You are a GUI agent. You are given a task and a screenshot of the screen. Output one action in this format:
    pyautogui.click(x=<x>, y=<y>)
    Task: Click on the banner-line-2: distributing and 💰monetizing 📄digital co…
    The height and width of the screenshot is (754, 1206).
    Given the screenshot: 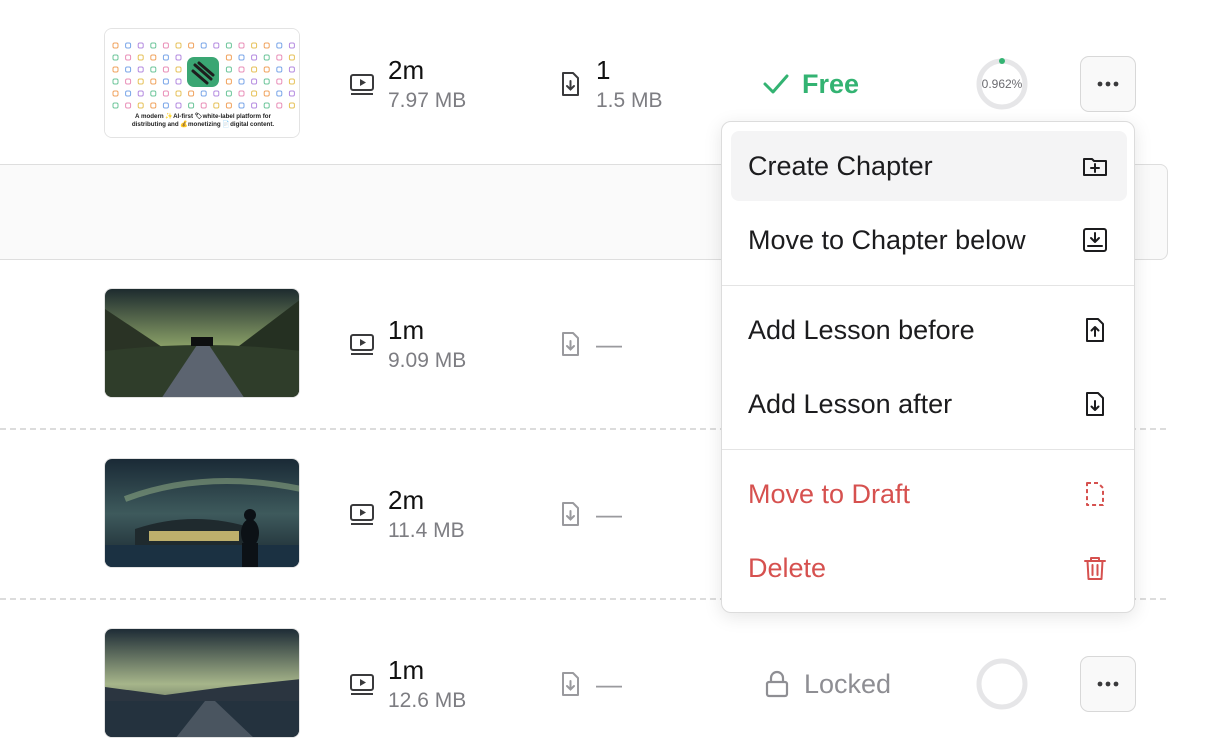 What is the action you would take?
    pyautogui.click(x=203, y=124)
    